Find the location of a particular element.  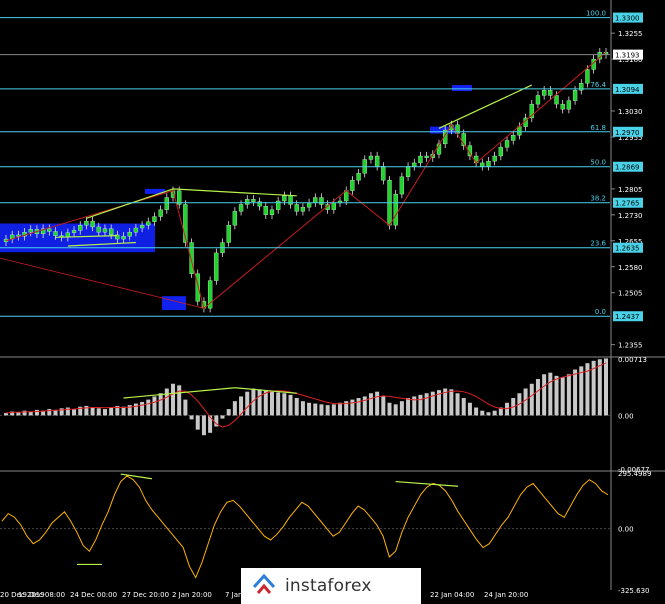

x-tick-label: 2 Jan 20:00 is located at coordinates (192, 595).